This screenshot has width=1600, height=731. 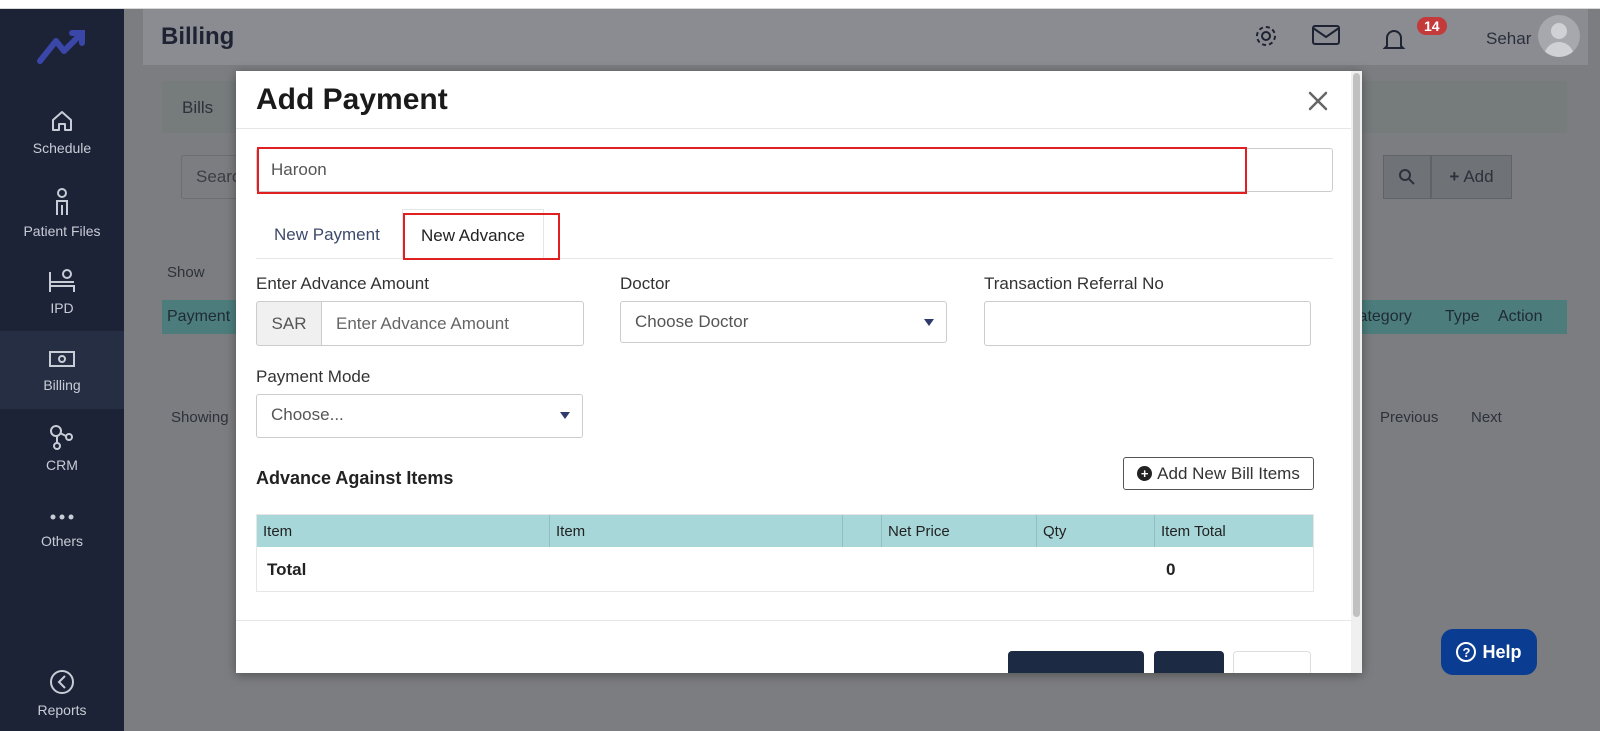 What do you see at coordinates (62, 682) in the screenshot?
I see `chart-icon` at bounding box center [62, 682].